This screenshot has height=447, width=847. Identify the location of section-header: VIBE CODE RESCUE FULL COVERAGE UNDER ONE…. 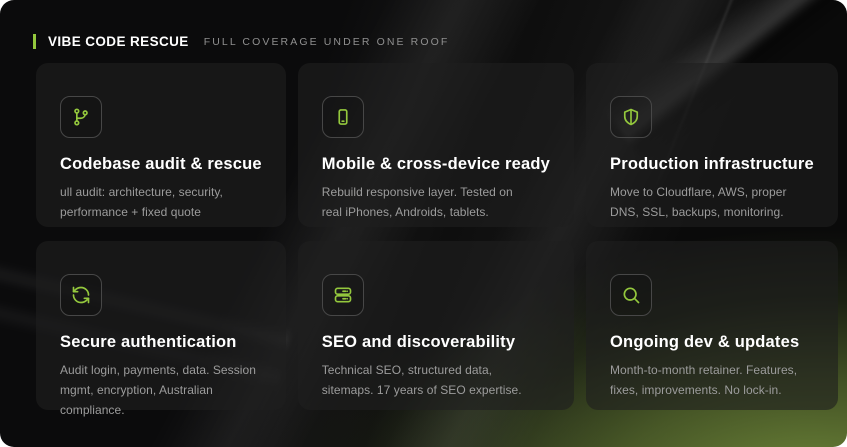
(241, 41).